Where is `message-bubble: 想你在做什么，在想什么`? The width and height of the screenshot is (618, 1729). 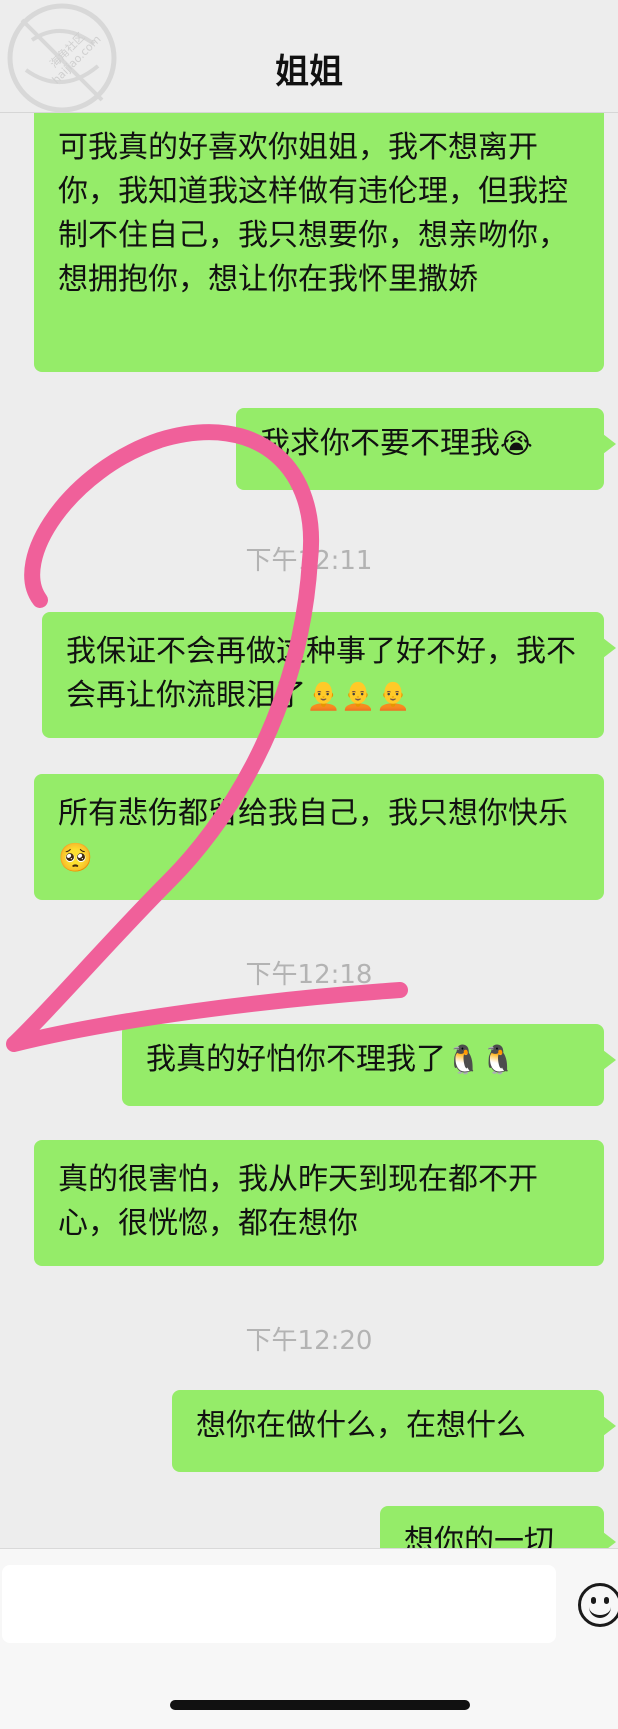
message-bubble: 想你在做什么，在想什么 is located at coordinates (394, 1431).